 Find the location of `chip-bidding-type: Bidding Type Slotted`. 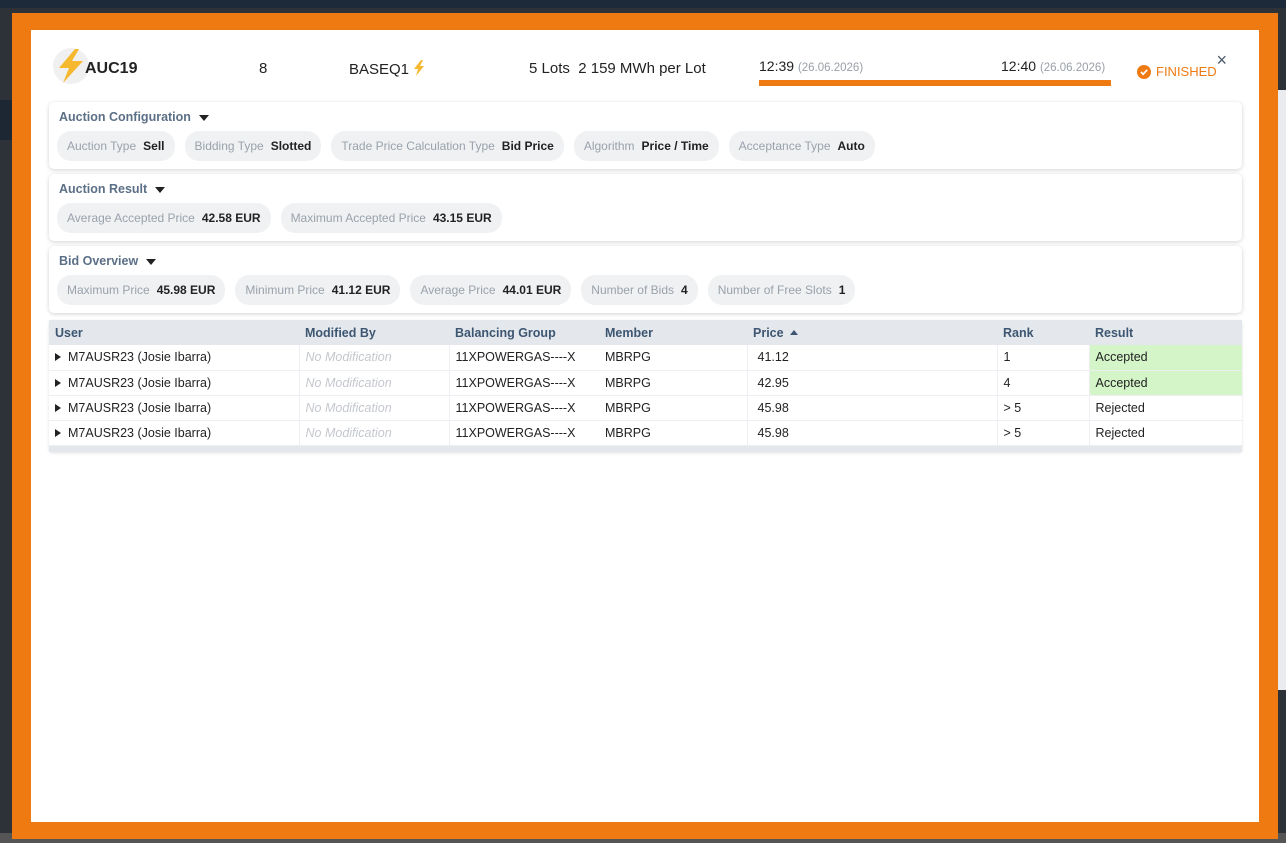

chip-bidding-type: Bidding Type Slotted is located at coordinates (253, 146).